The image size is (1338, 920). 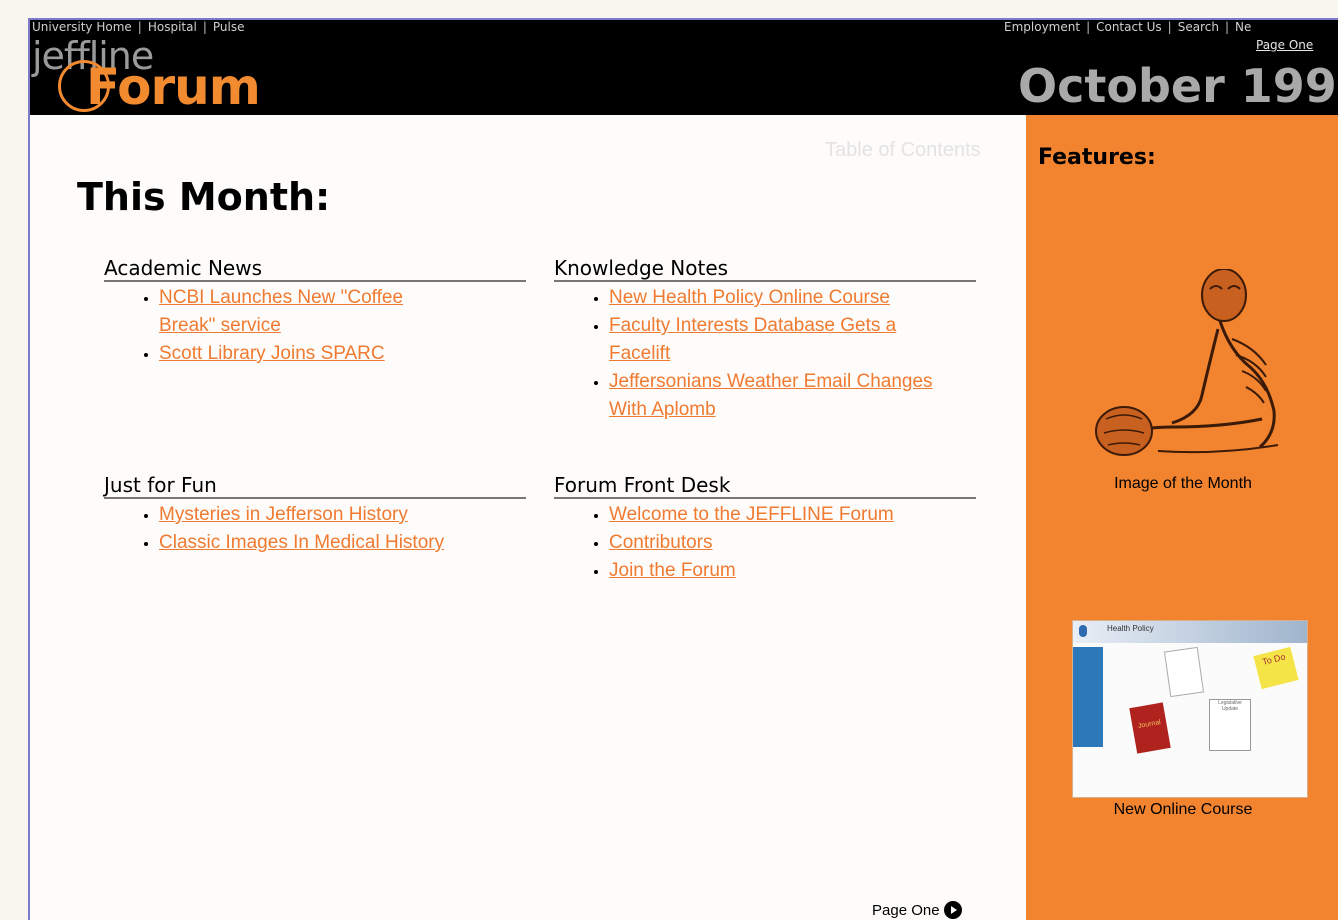 I want to click on article-link: New Health Policy Online Course, so click(x=749, y=297).